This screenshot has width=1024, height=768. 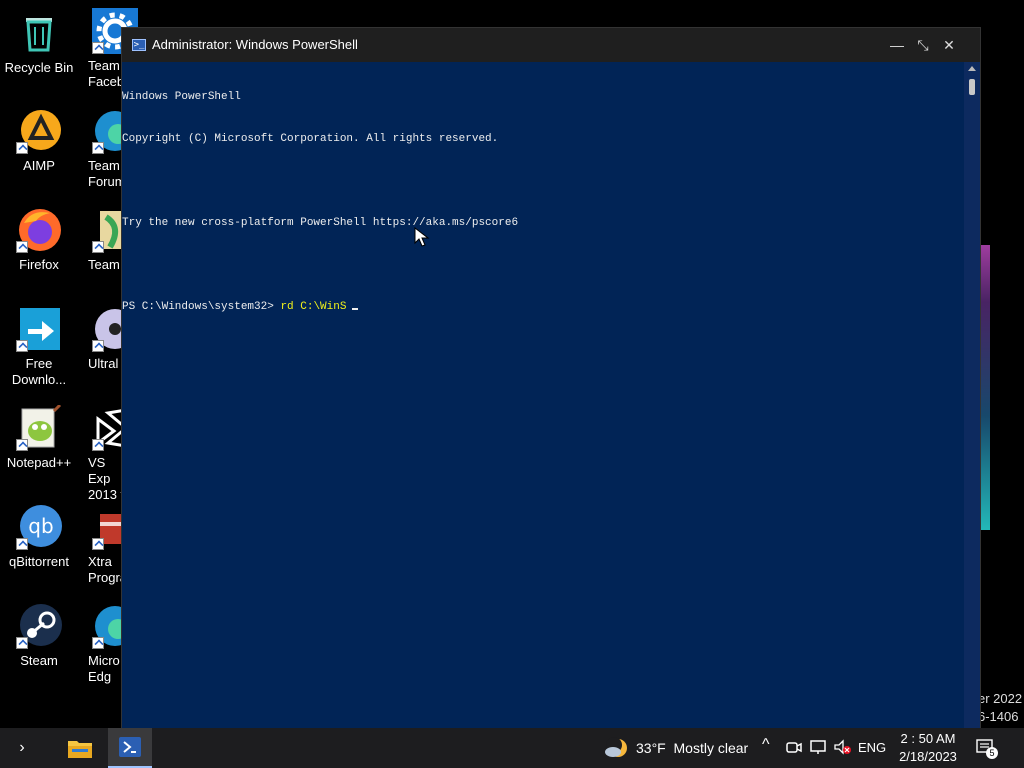 I want to click on firefox-icon, so click(x=39, y=230).